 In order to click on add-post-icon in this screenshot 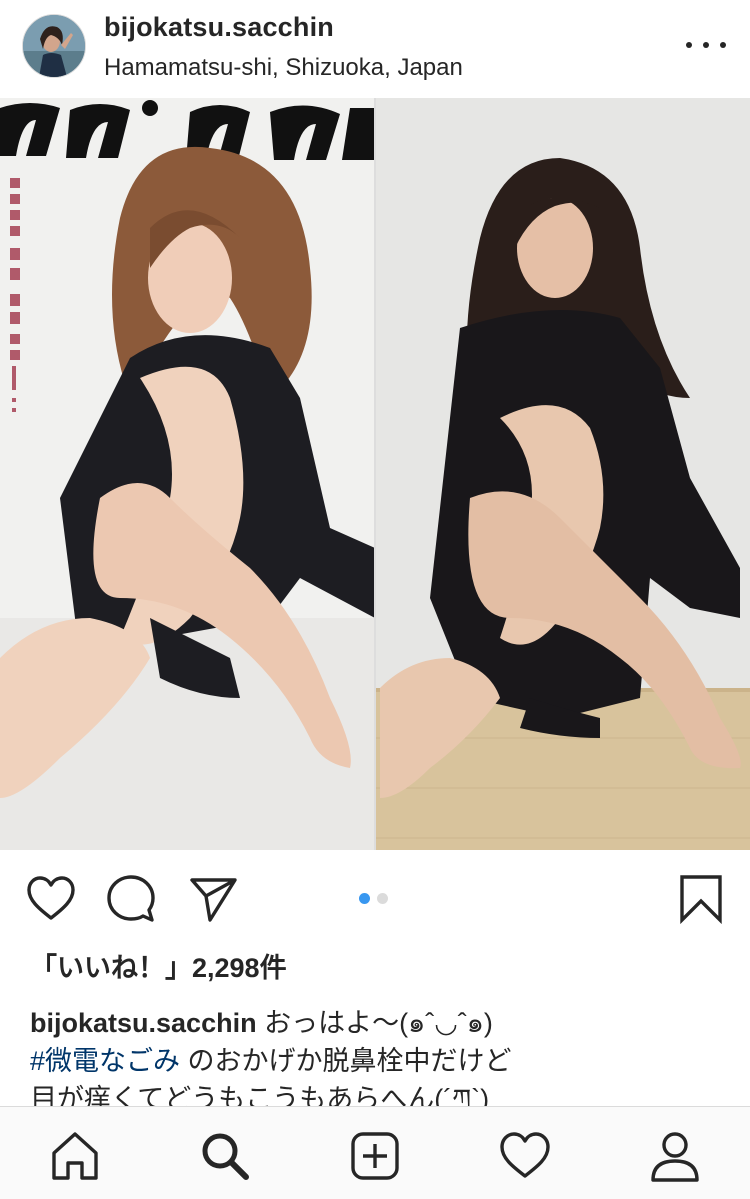, I will do `click(375, 1156)`.